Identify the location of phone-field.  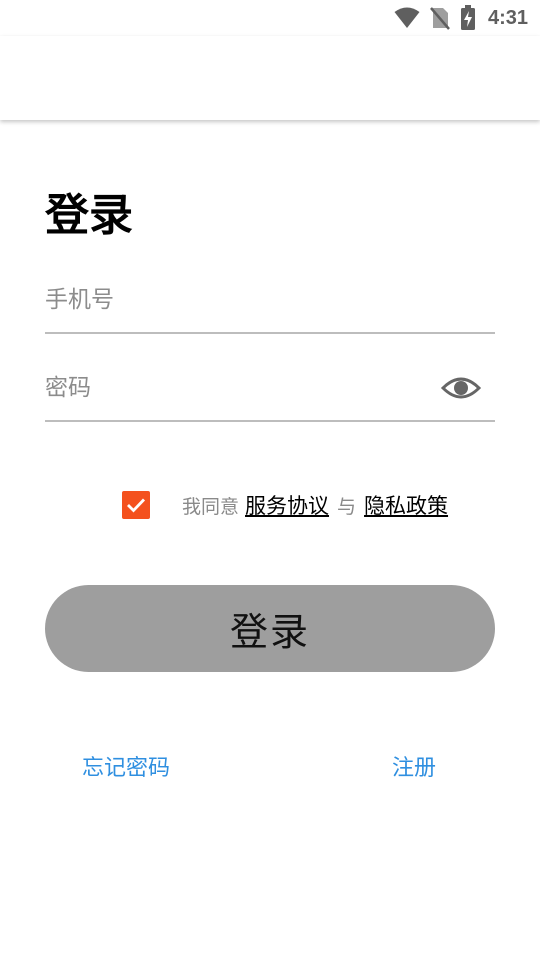
(270, 303).